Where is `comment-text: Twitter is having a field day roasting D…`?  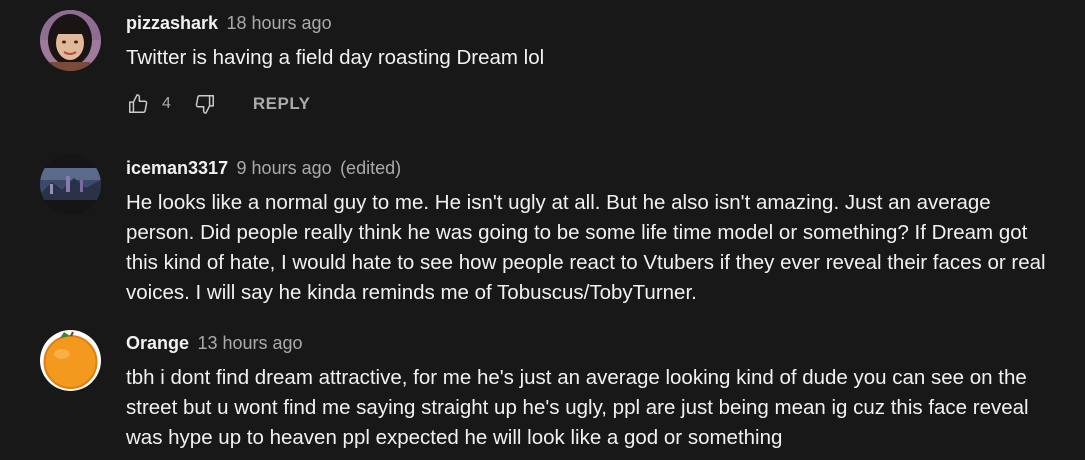 comment-text: Twitter is having a field day roasting D… is located at coordinates (335, 57).